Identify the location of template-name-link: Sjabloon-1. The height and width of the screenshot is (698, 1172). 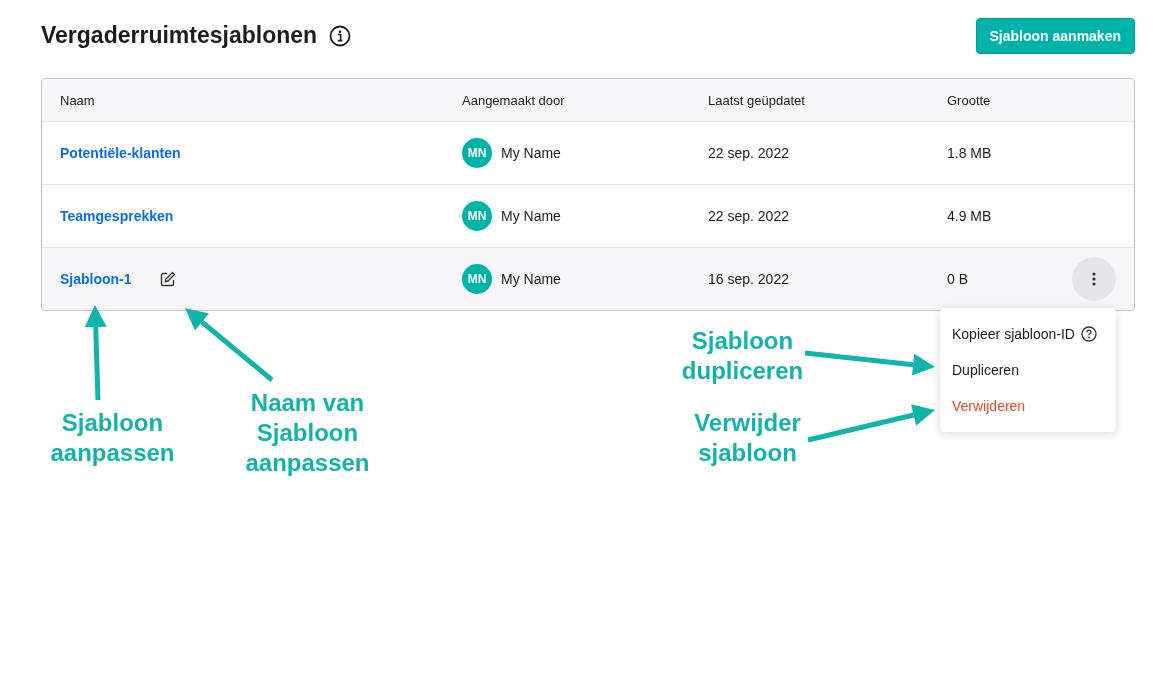
(96, 279).